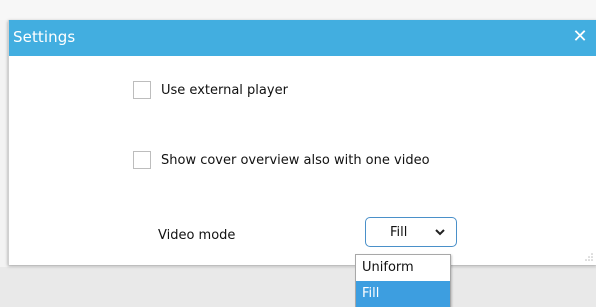 This screenshot has height=307, width=596. What do you see at coordinates (403, 268) in the screenshot?
I see `video-mode-option-uniform: Uniform` at bounding box center [403, 268].